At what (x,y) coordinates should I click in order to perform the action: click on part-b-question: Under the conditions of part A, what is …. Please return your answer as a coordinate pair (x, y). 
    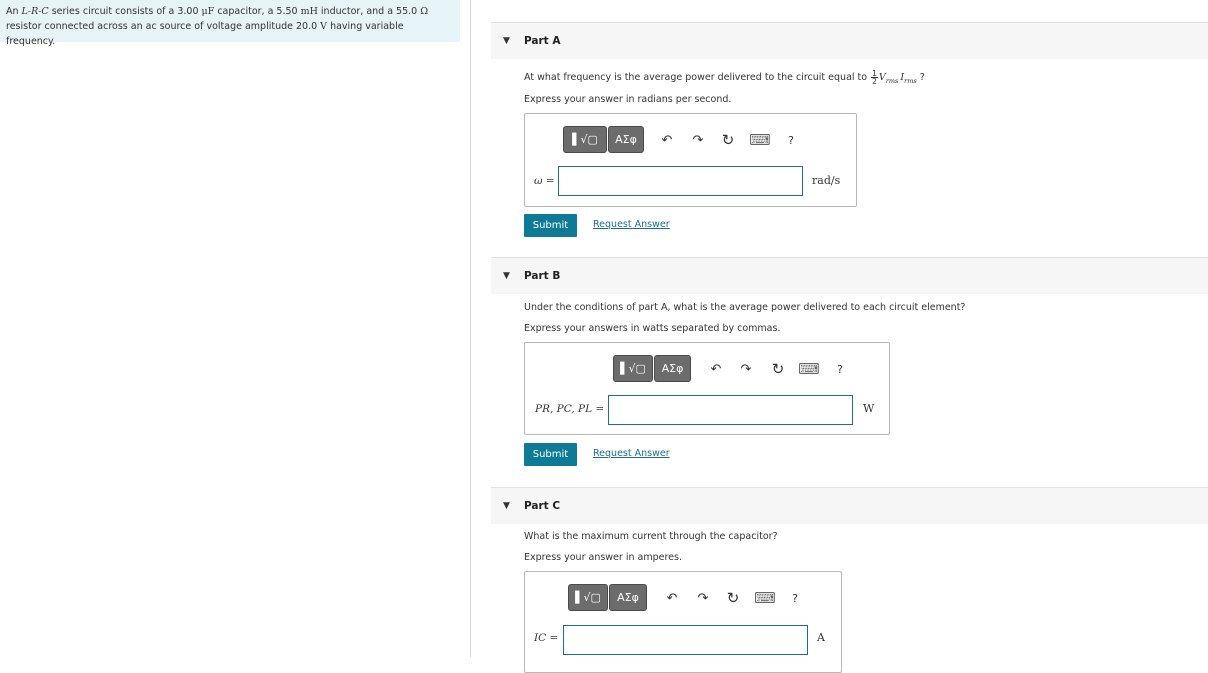
    Looking at the image, I should click on (745, 307).